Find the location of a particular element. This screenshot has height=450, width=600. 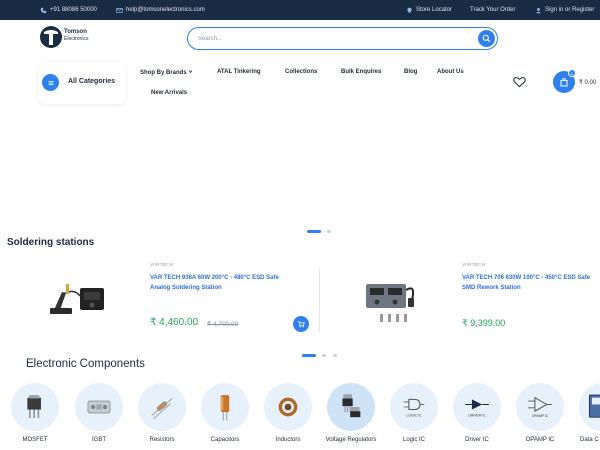

category-driver-ic: DRIVER IC Driver IC is located at coordinates (477, 416).